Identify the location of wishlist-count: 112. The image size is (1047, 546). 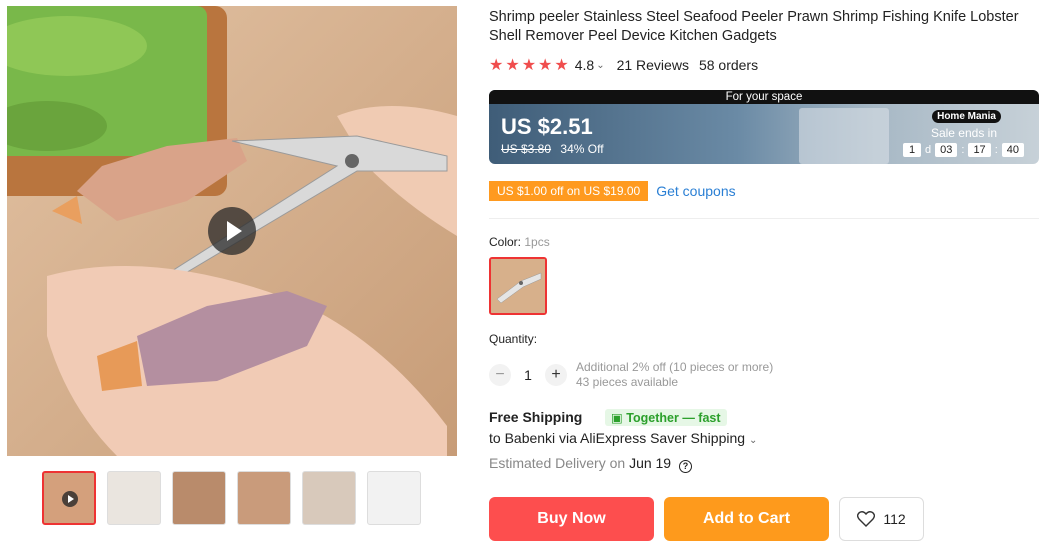
(894, 519).